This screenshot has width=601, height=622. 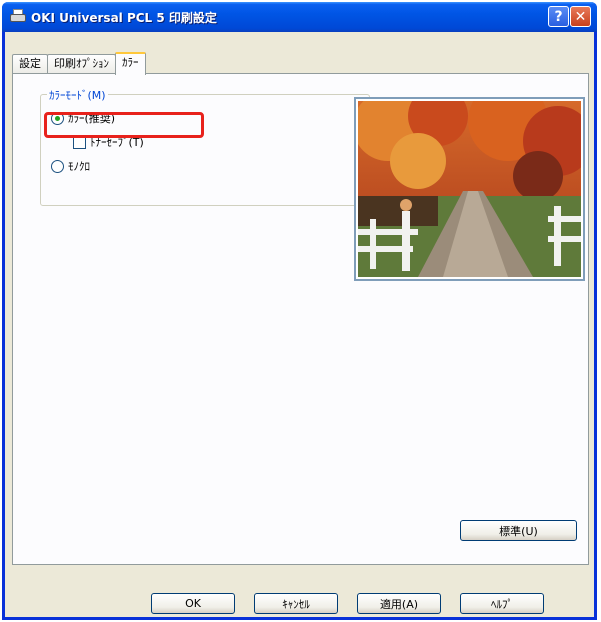 I want to click on tab-settings: 設定, so click(x=30, y=64).